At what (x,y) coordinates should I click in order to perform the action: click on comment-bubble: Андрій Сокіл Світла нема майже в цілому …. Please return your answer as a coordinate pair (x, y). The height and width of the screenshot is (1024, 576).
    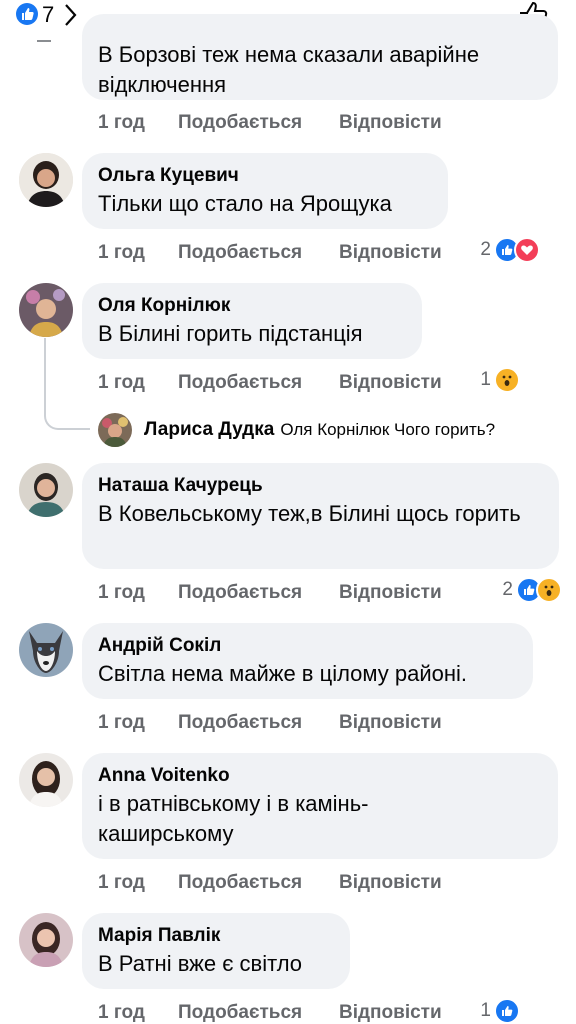
    Looking at the image, I should click on (307, 661).